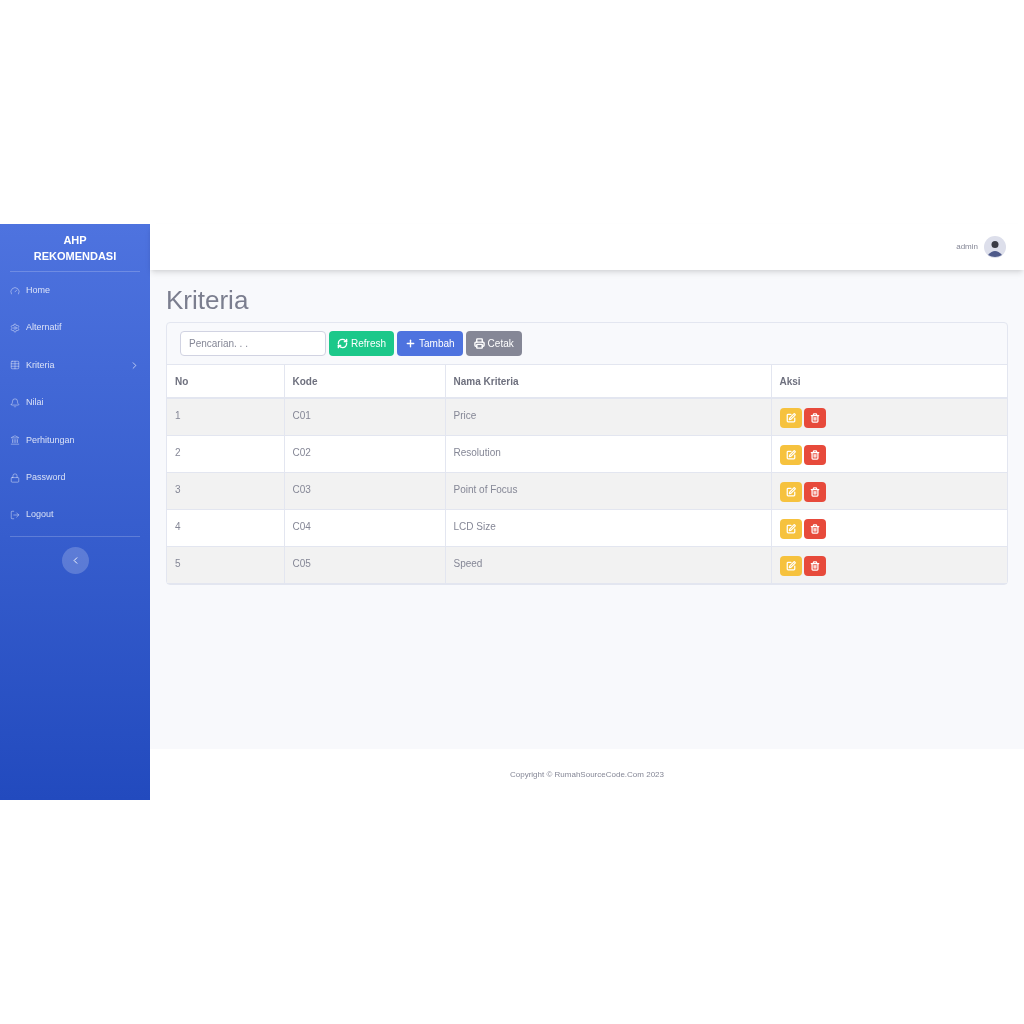  What do you see at coordinates (410, 343) in the screenshot?
I see `plus-icon` at bounding box center [410, 343].